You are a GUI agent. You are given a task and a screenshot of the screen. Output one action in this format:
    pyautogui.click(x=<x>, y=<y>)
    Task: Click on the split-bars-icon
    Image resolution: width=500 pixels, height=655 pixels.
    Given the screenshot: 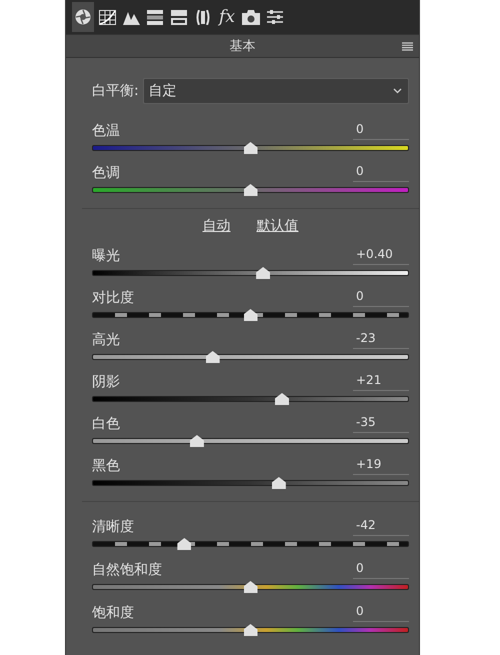 What is the action you would take?
    pyautogui.click(x=179, y=17)
    